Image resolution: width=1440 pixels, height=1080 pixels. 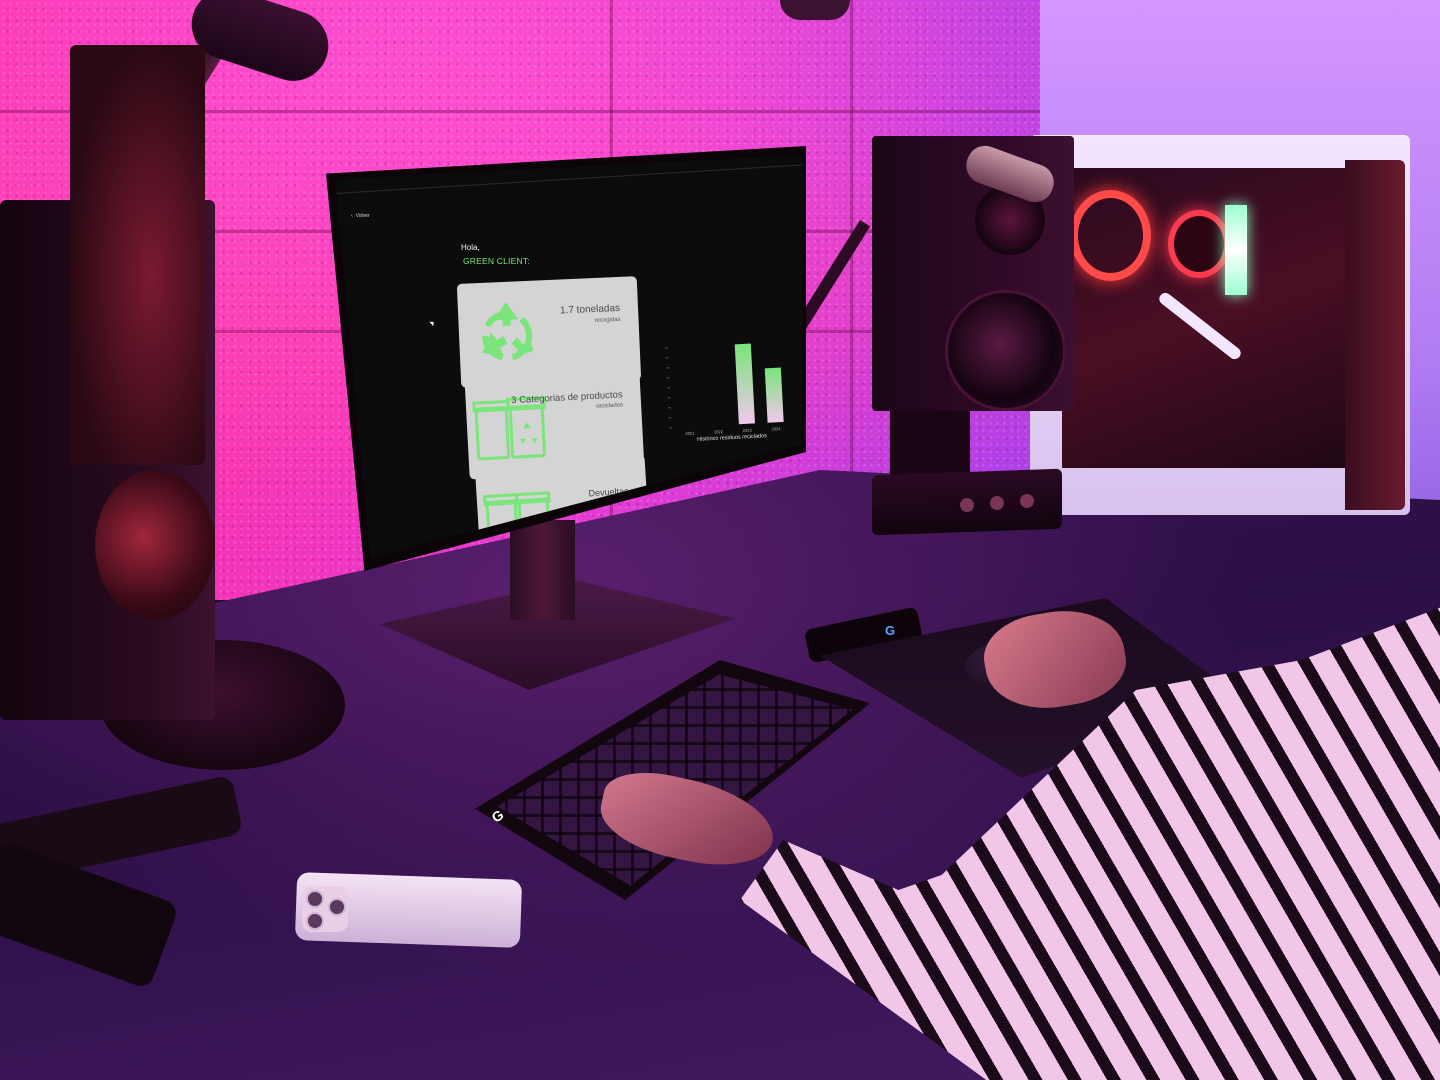 I want to click on chart-x-tick-label: 2024, so click(x=776, y=428).